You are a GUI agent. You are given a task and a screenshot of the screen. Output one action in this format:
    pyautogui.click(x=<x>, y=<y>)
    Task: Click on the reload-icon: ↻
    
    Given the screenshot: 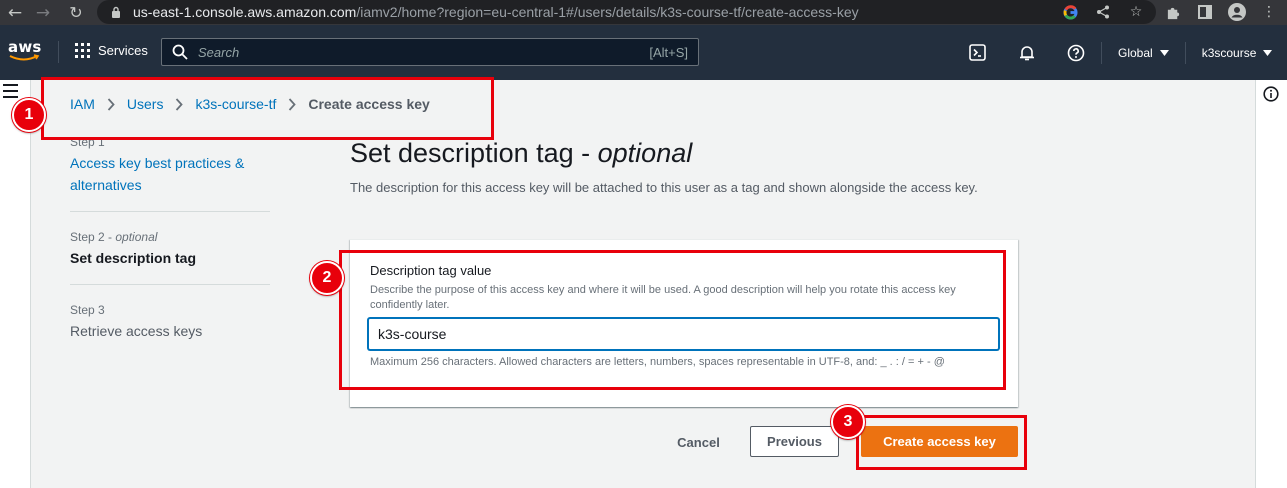 What is the action you would take?
    pyautogui.click(x=76, y=13)
    